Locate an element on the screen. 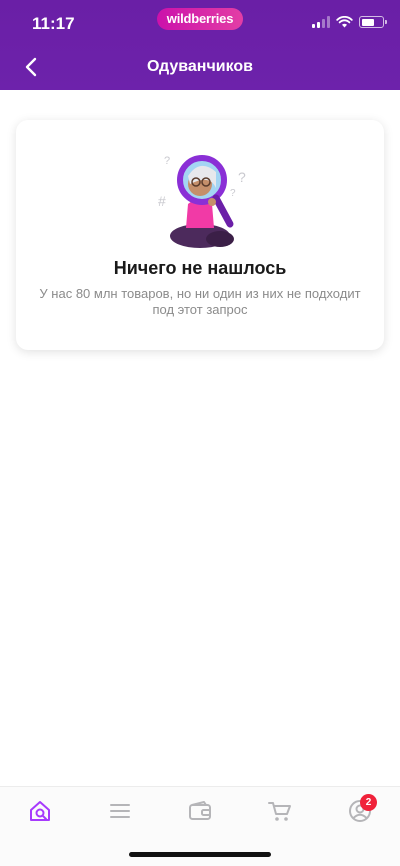  wallet-icon is located at coordinates (200, 810).